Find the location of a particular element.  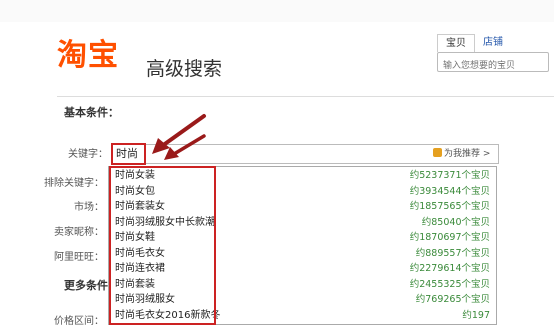

suggestion-term: 时尚羽绒服女中长款潮 is located at coordinates (165, 222).